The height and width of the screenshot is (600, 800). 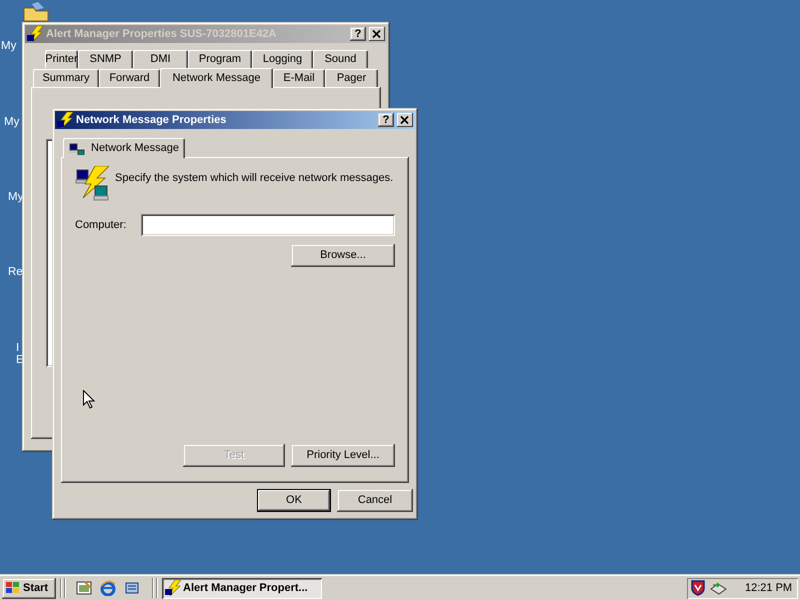 What do you see at coordinates (108, 588) in the screenshot?
I see `browser-icon` at bounding box center [108, 588].